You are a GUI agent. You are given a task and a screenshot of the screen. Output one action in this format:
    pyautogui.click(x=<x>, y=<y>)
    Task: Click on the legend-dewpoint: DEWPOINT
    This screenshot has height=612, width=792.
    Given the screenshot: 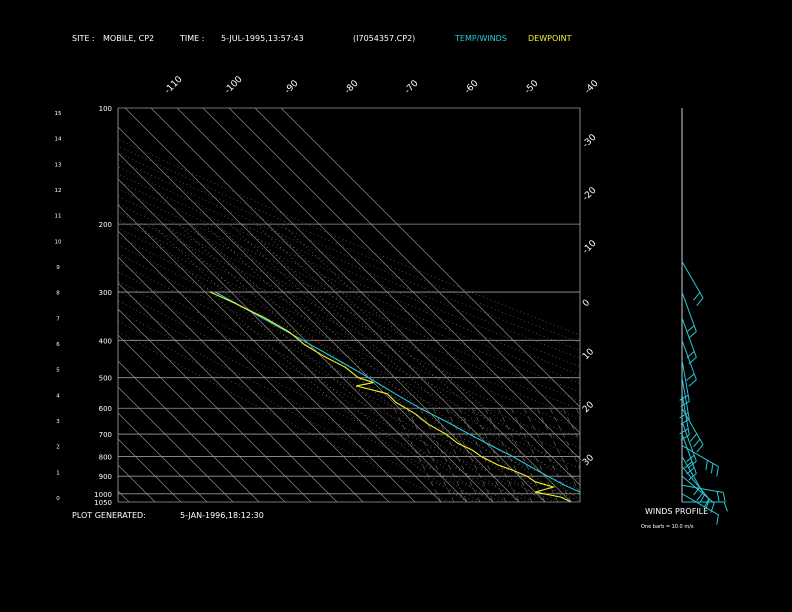 What is the action you would take?
    pyautogui.click(x=550, y=38)
    